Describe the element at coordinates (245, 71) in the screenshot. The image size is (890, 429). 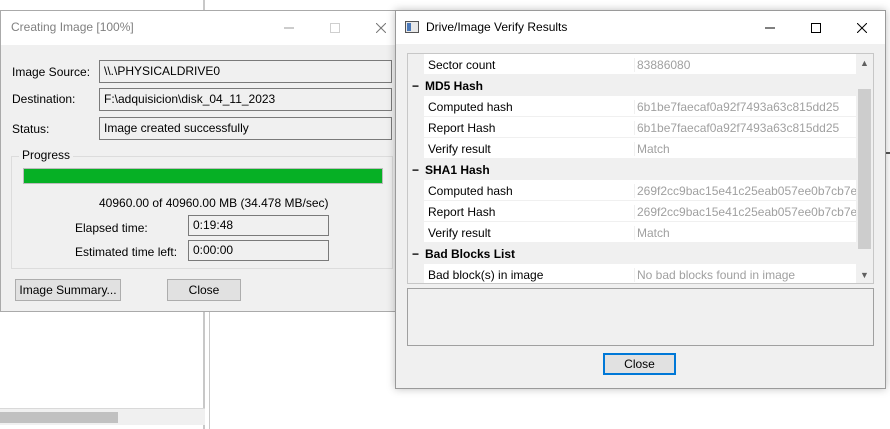
I see `image-source-field: \\.\PHYSICALDRIVE0` at that location.